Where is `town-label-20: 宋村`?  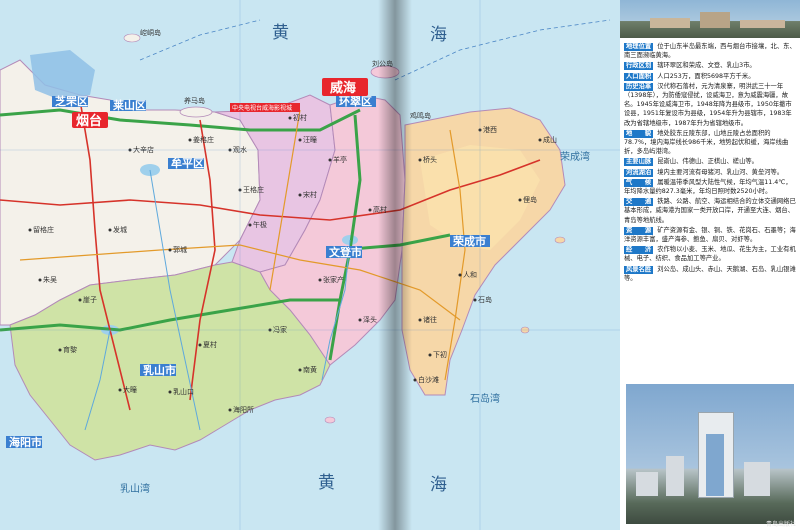
town-label-20: 宋村 is located at coordinates (310, 194).